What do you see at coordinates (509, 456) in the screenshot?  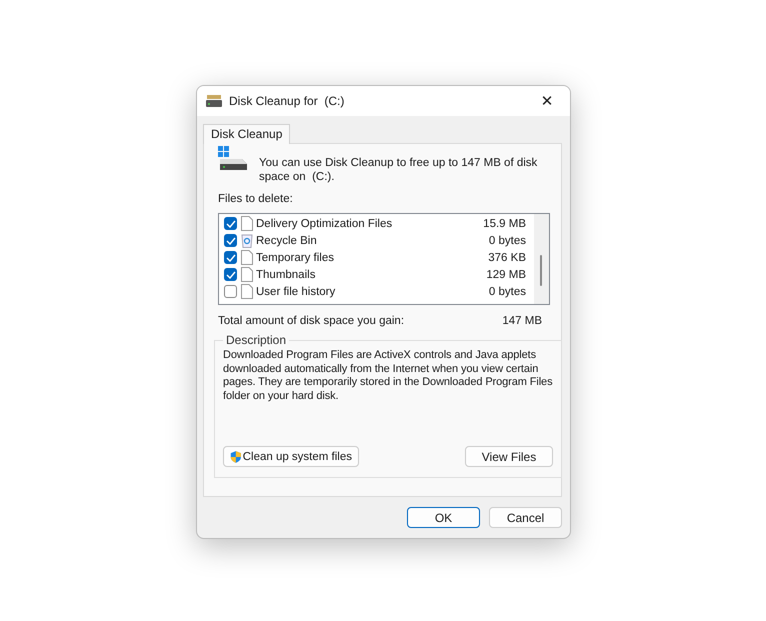 I see `view-files-button: View Files` at bounding box center [509, 456].